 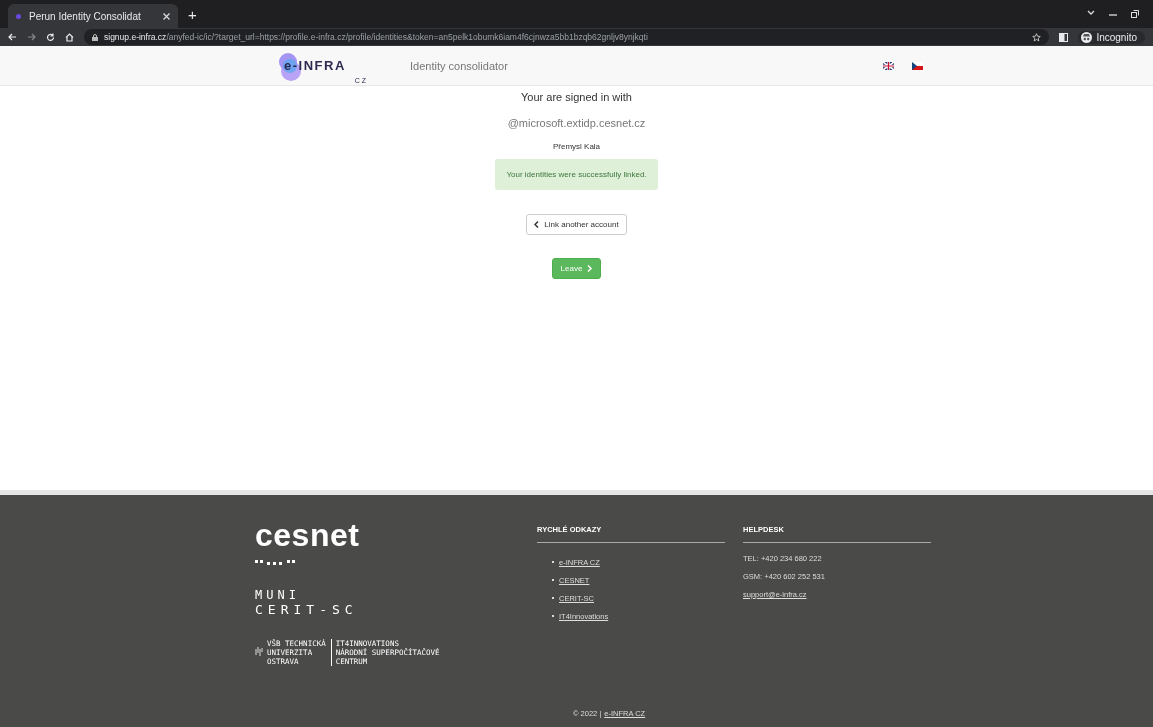 I want to click on czech-flag-icon, so click(x=917, y=65).